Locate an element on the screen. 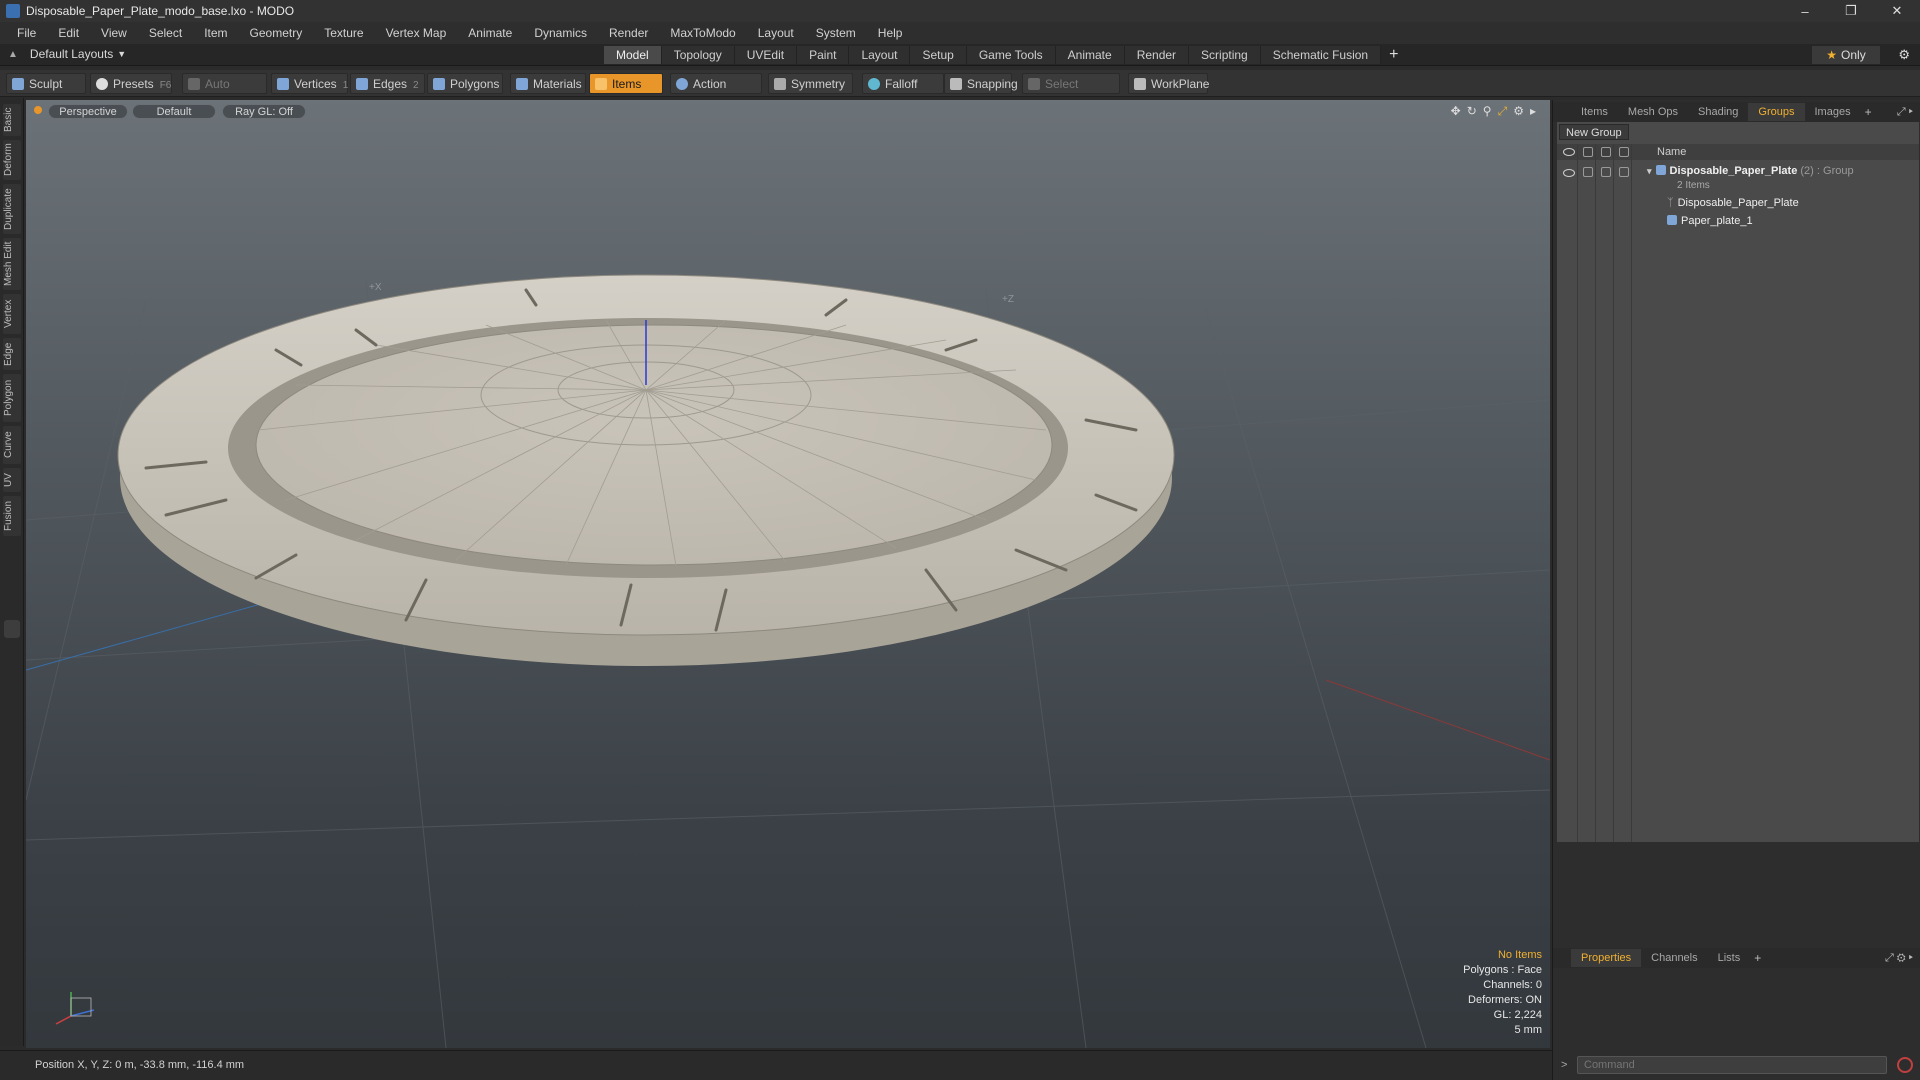  restore-icon: ❐ is located at coordinates (1851, 11).